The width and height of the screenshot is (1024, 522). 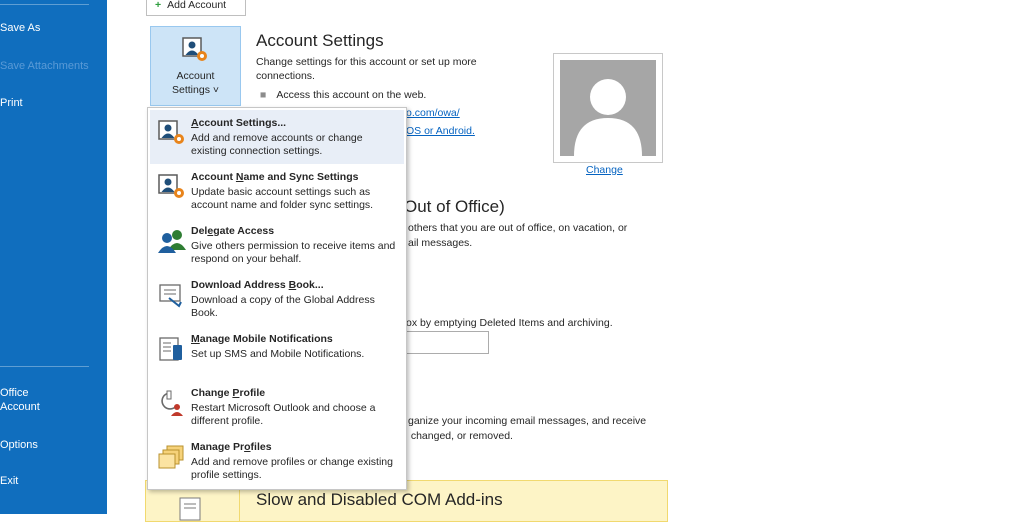 I want to click on nav-item-office-account: Office Account, so click(x=53, y=401).